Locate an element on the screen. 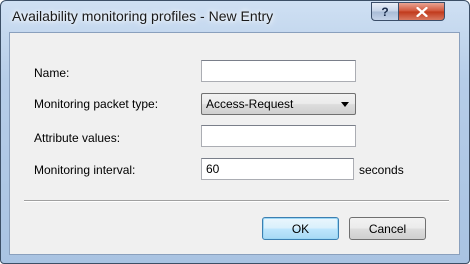 The height and width of the screenshot is (264, 470). close-button is located at coordinates (421, 11).